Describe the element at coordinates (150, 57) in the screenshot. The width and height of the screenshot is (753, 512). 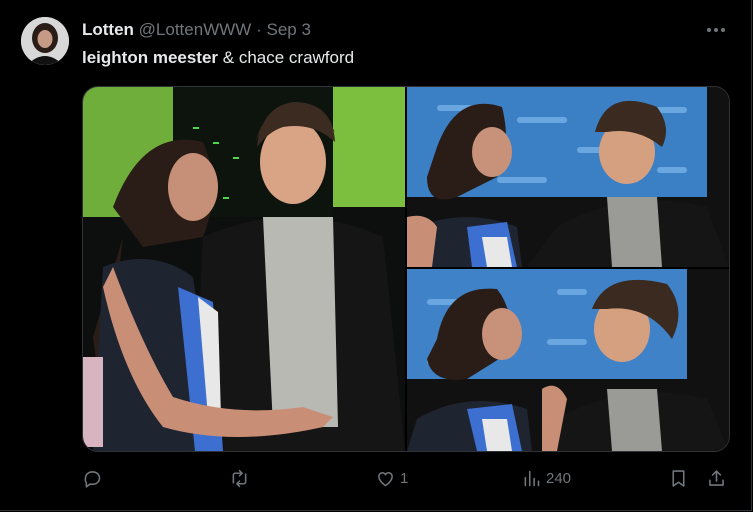
I see `tweet-text-bold: leighton meester` at that location.